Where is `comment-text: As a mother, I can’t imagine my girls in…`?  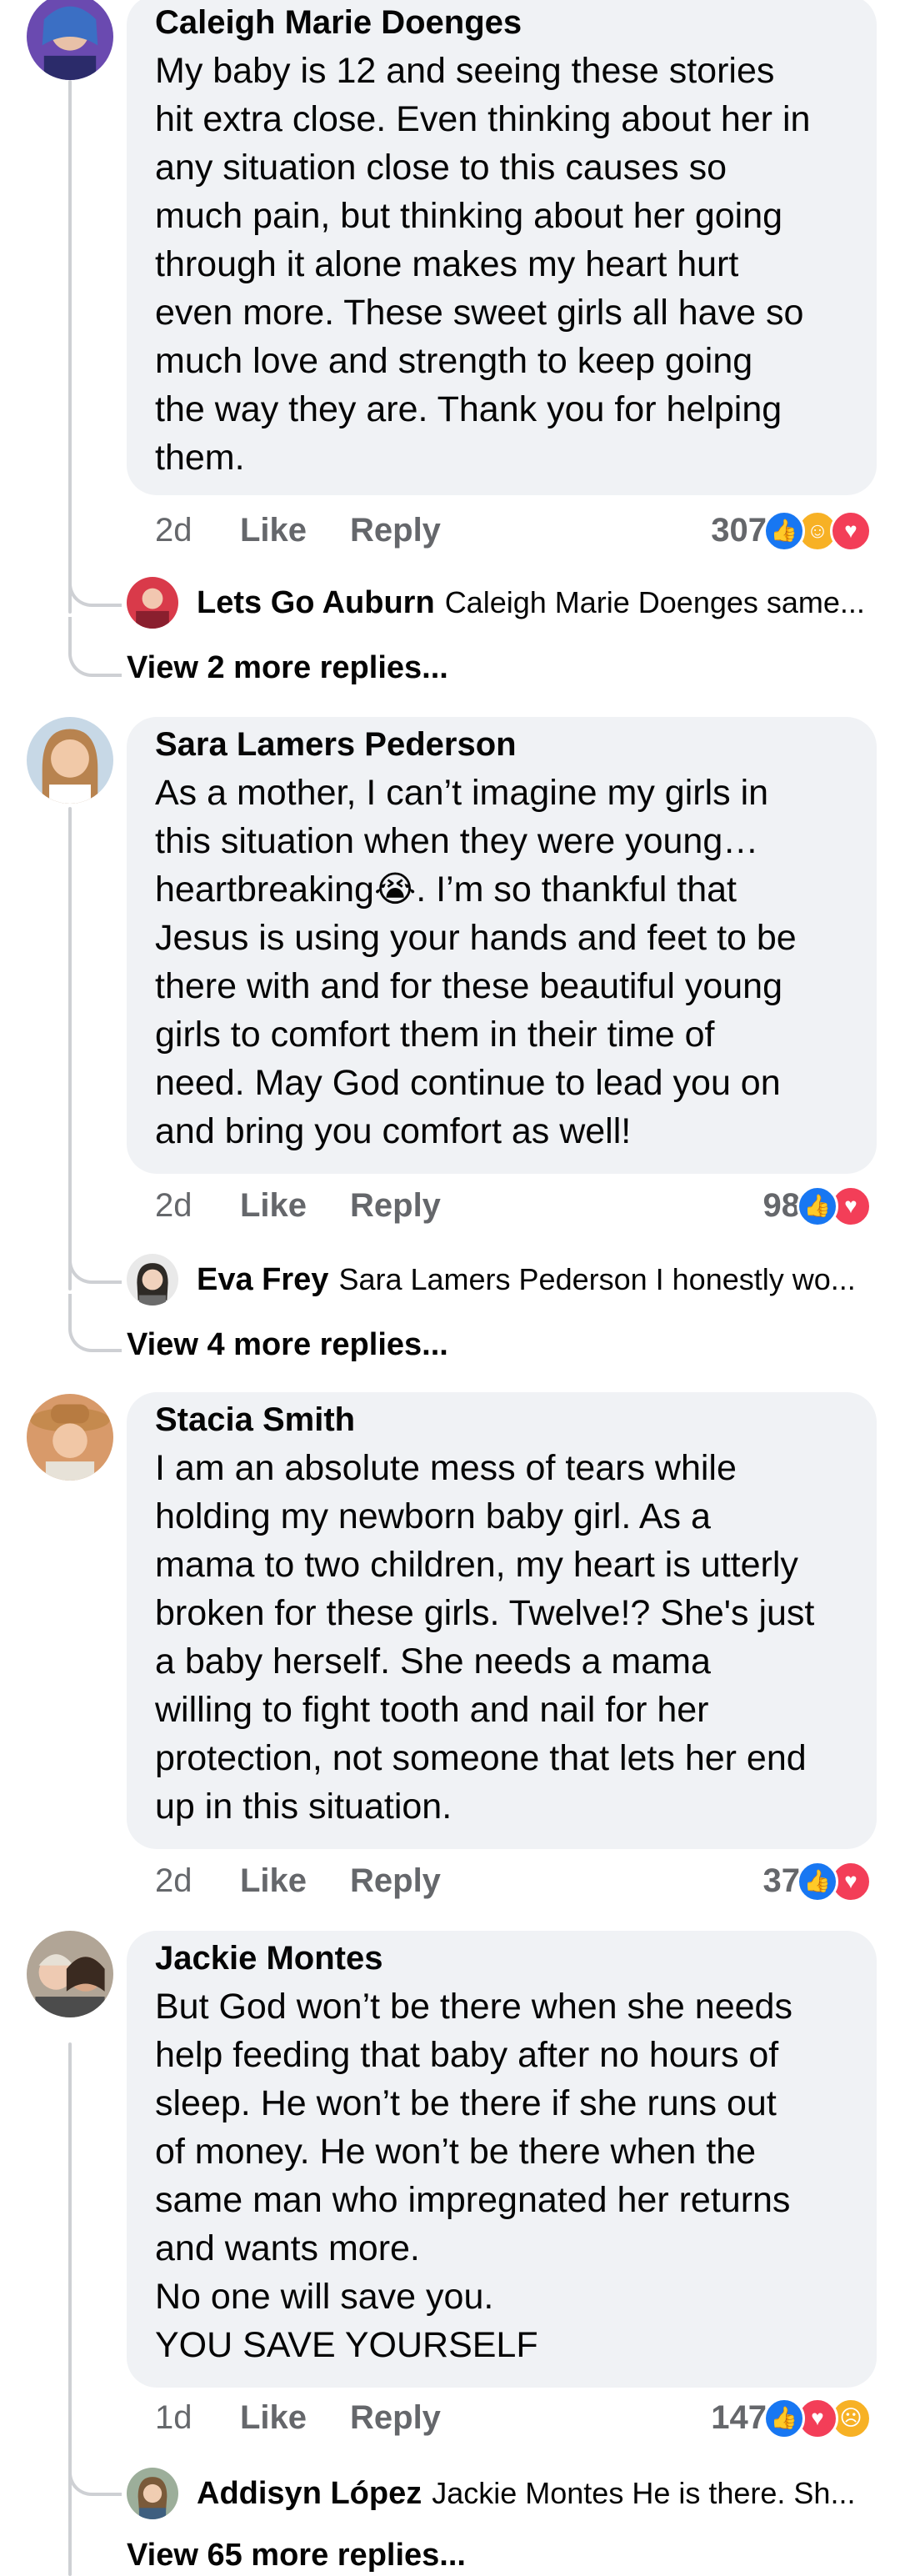 comment-text: As a mother, I can’t imagine my girls in… is located at coordinates (476, 962).